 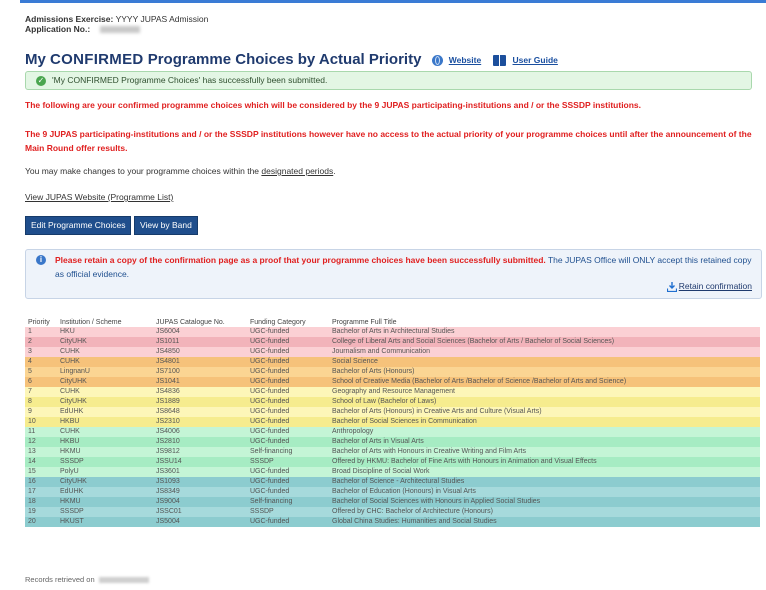 What do you see at coordinates (715, 286) in the screenshot?
I see `retain-confirmation-label: Retain confirmation` at bounding box center [715, 286].